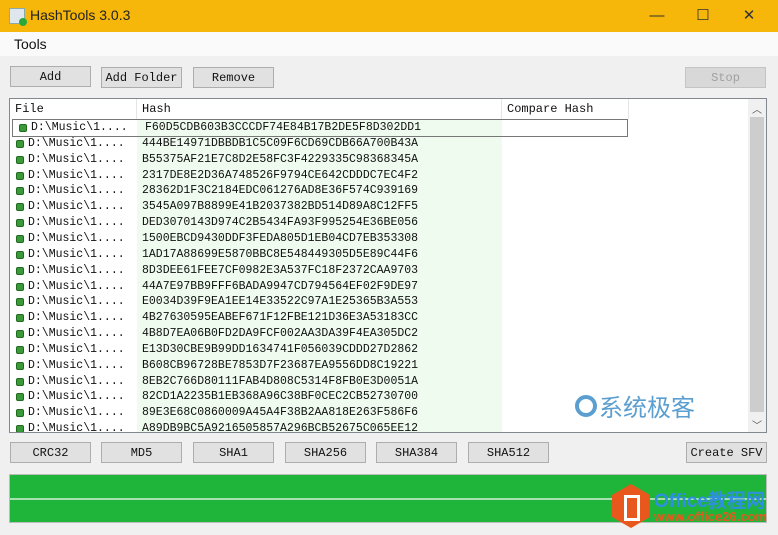 Image resolution: width=778 pixels, height=535 pixels. I want to click on md5-button: MD5, so click(141, 452).